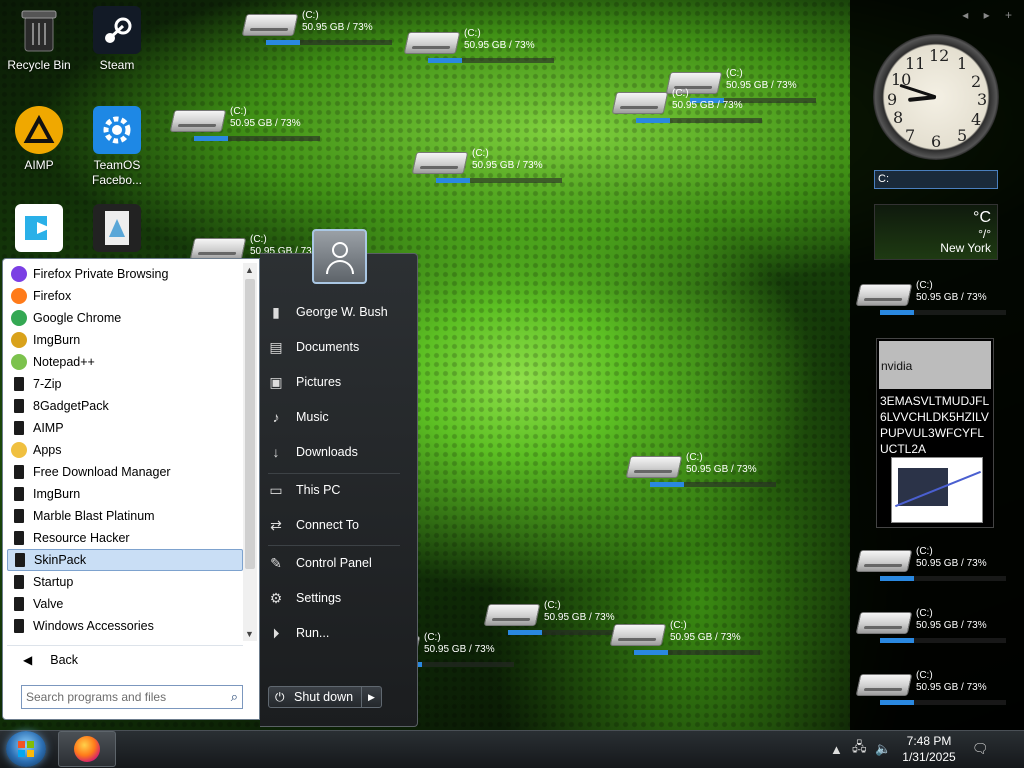 This screenshot has width=1024, height=768. I want to click on program-item: Marble Blast Platinum, so click(125, 516).